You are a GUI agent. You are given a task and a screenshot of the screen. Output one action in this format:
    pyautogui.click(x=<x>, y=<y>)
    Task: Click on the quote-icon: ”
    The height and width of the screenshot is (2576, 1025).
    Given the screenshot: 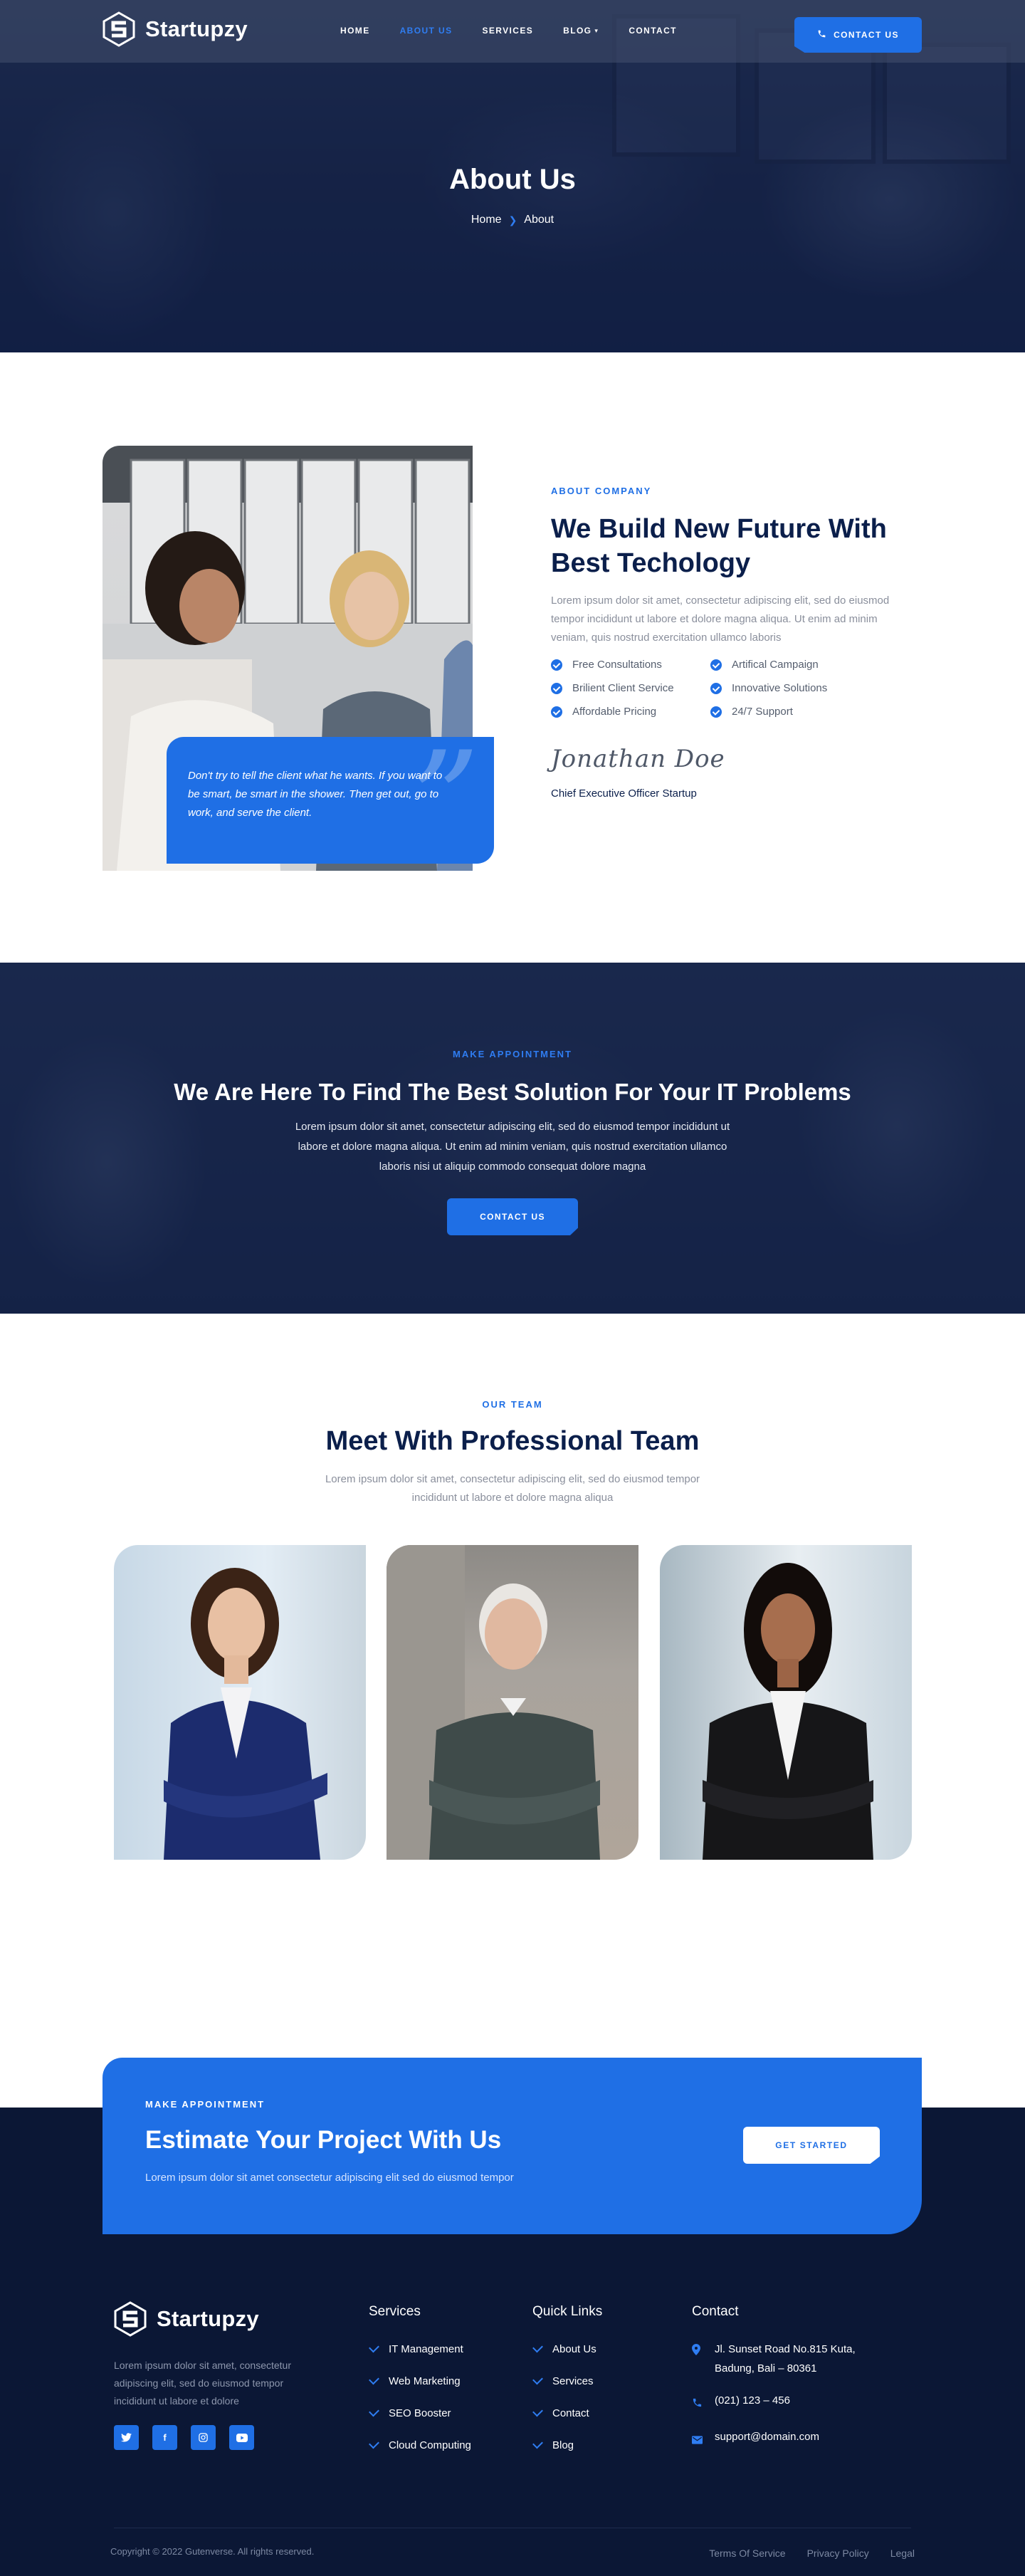 What is the action you would take?
    pyautogui.click(x=445, y=801)
    